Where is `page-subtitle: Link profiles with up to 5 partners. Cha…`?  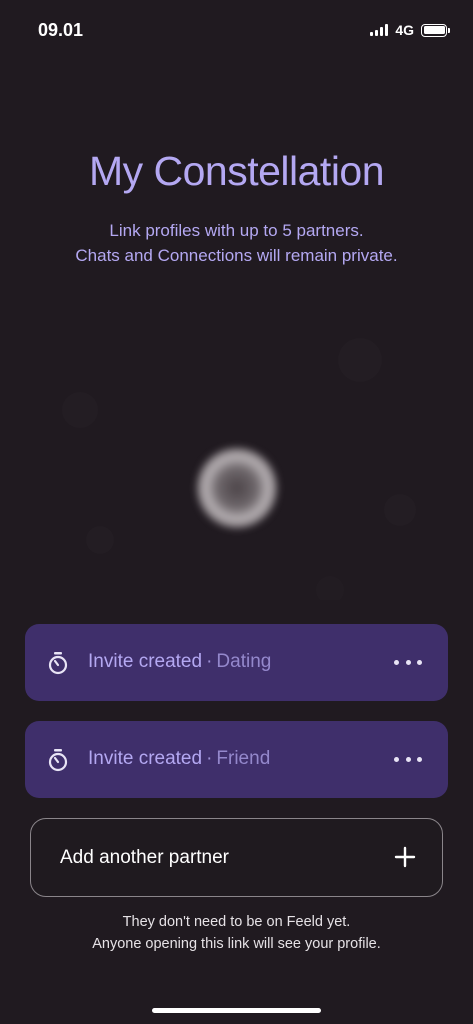
page-subtitle: Link profiles with up to 5 partners. Cha… is located at coordinates (236, 243).